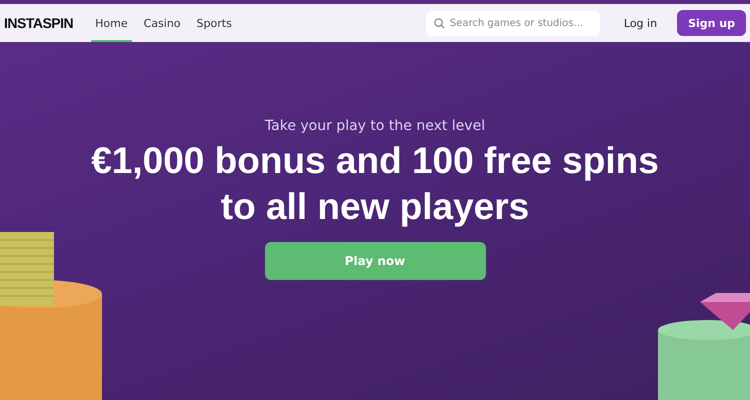  Describe the element at coordinates (162, 23) in the screenshot. I see `nav-tab: Casino` at that location.